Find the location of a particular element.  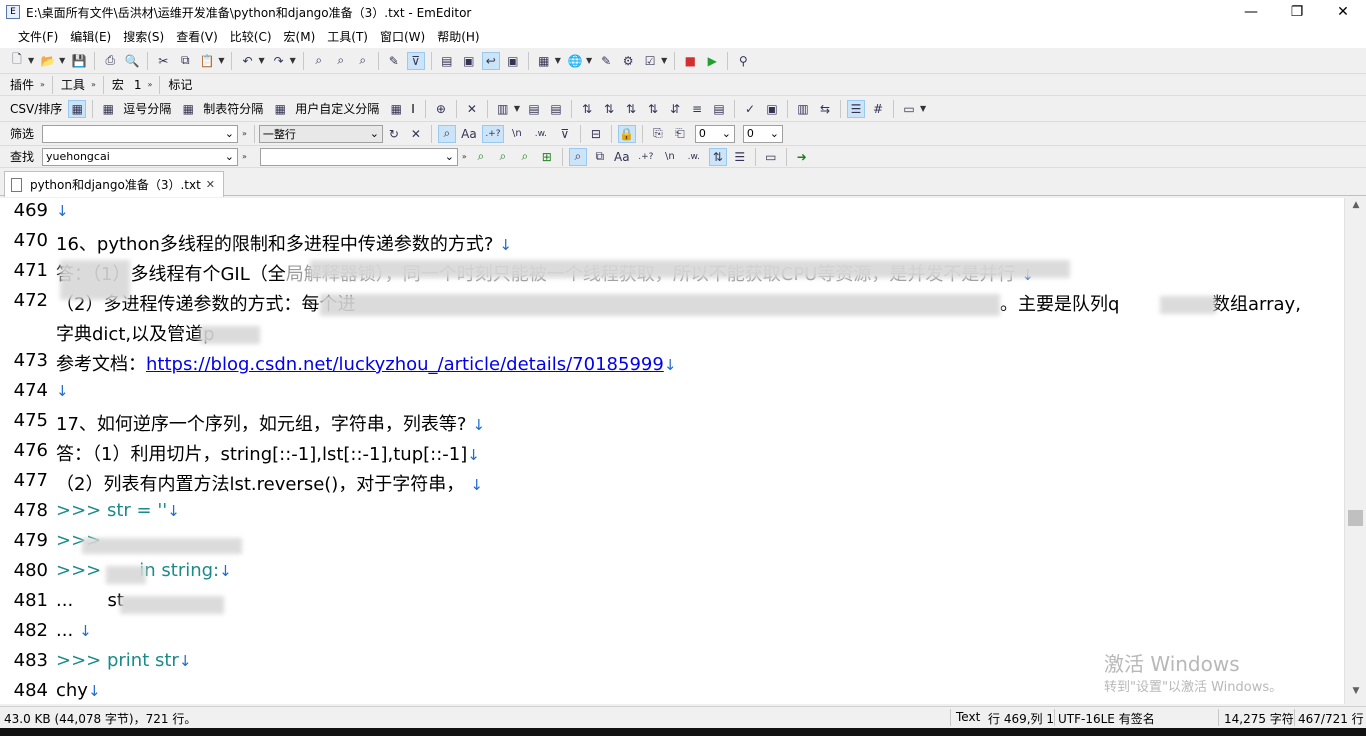

cut-icon: ✂ is located at coordinates (163, 61).